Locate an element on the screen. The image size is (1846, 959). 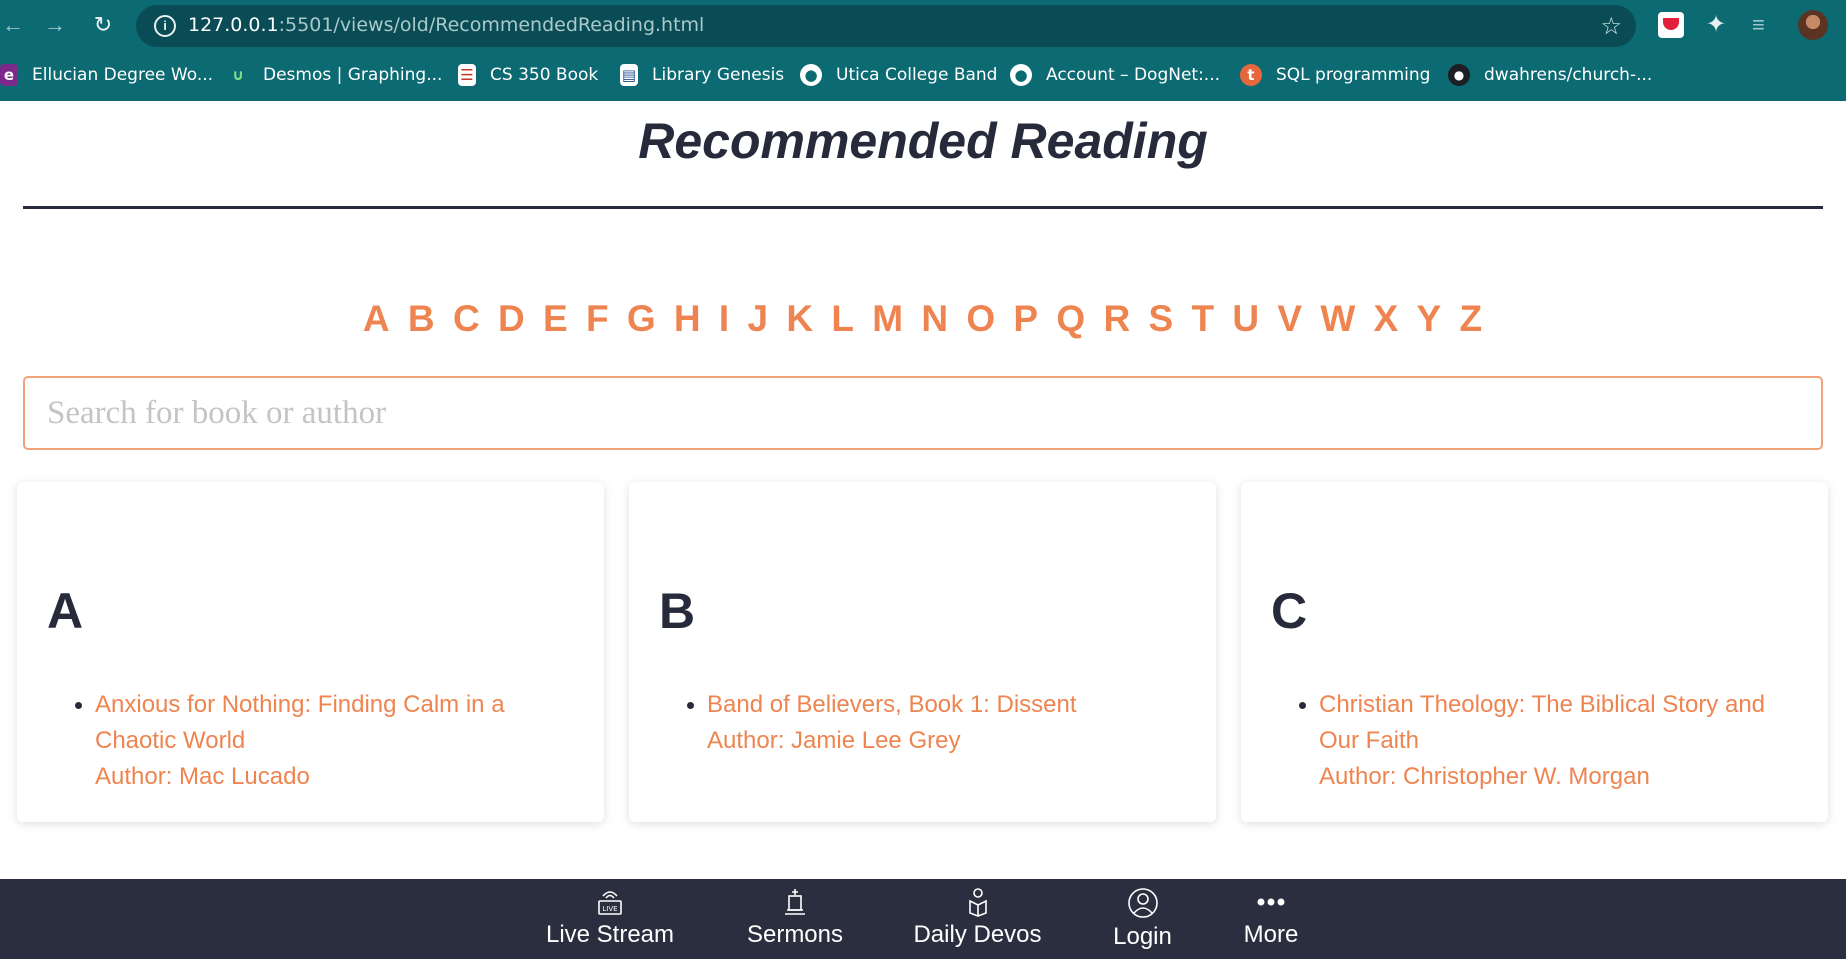
pulpit-icon is located at coordinates (795, 902).